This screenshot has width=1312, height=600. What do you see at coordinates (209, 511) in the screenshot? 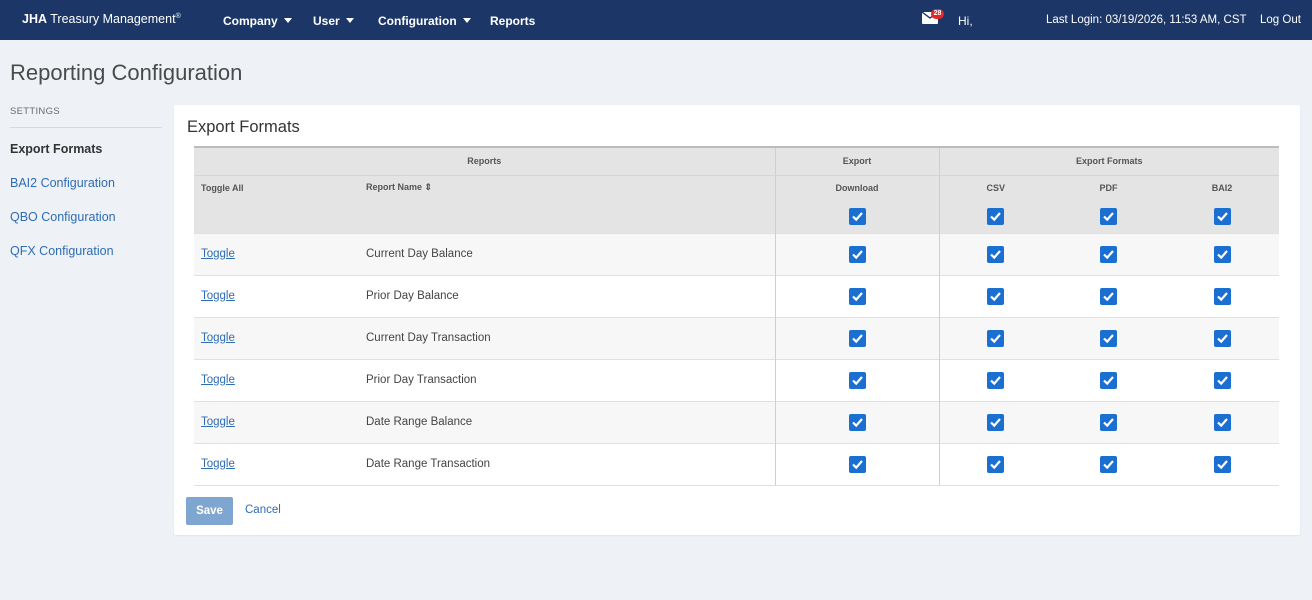
I see `save-button: Save` at bounding box center [209, 511].